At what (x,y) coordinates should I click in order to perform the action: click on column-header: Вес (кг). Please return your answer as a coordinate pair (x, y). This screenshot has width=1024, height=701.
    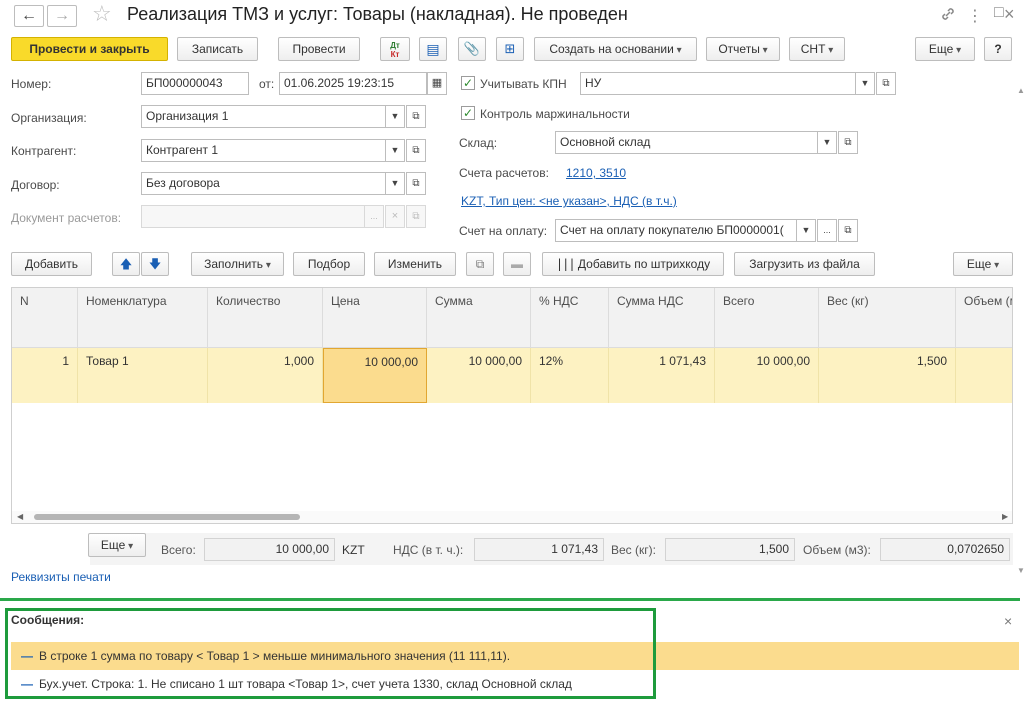
    Looking at the image, I should click on (887, 318).